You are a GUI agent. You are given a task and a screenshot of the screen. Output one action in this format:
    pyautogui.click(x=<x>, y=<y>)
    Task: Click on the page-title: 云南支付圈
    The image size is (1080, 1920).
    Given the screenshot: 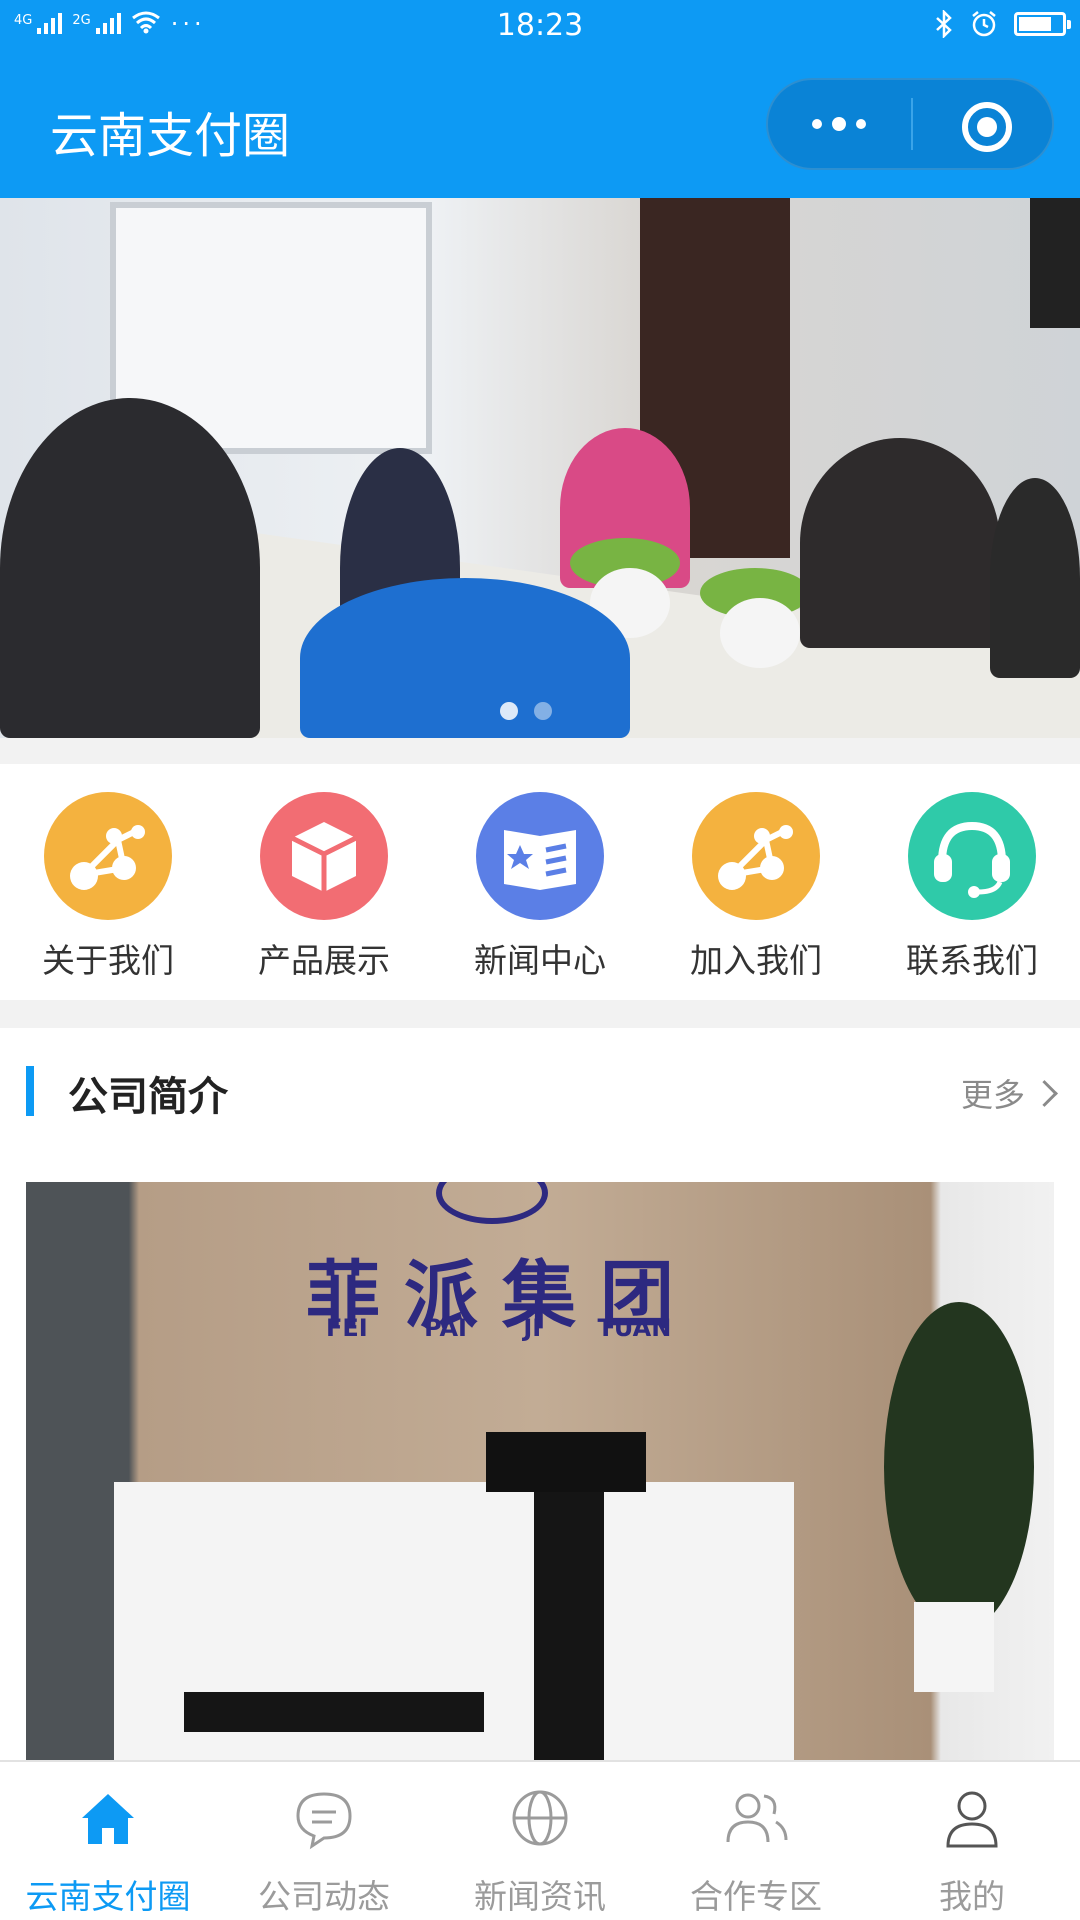 What is the action you would take?
    pyautogui.click(x=170, y=136)
    